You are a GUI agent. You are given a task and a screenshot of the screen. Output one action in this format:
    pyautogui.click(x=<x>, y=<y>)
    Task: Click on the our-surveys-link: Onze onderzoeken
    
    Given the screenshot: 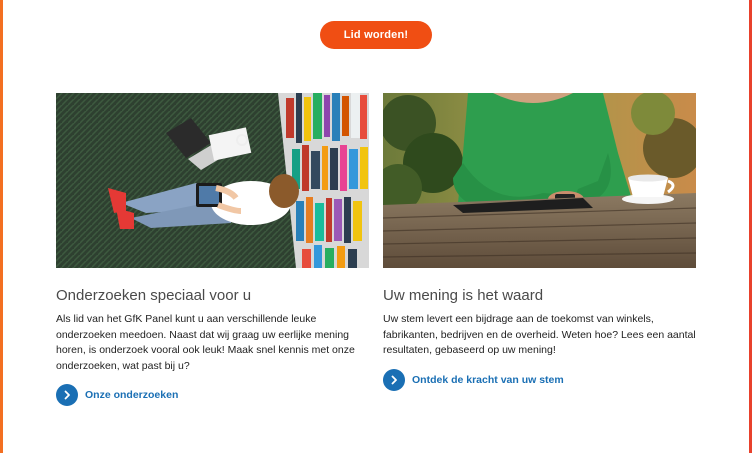 What is the action you would take?
    pyautogui.click(x=117, y=395)
    